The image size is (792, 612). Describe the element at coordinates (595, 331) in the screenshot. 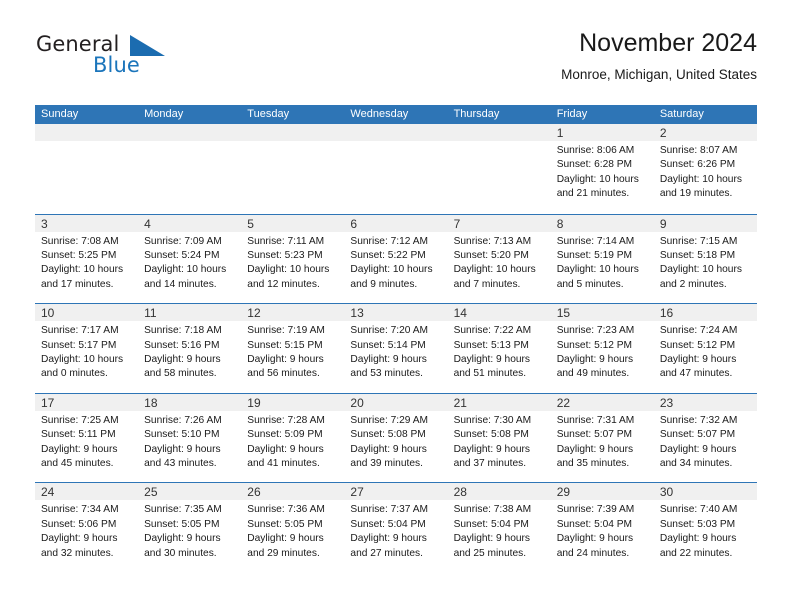

I see `sunrise-text: Sunrise: 7:23 AM` at that location.